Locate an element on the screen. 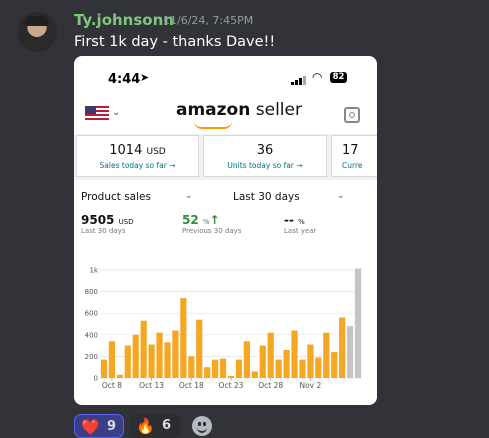  sales-today-value: 1014 is located at coordinates (126, 150).